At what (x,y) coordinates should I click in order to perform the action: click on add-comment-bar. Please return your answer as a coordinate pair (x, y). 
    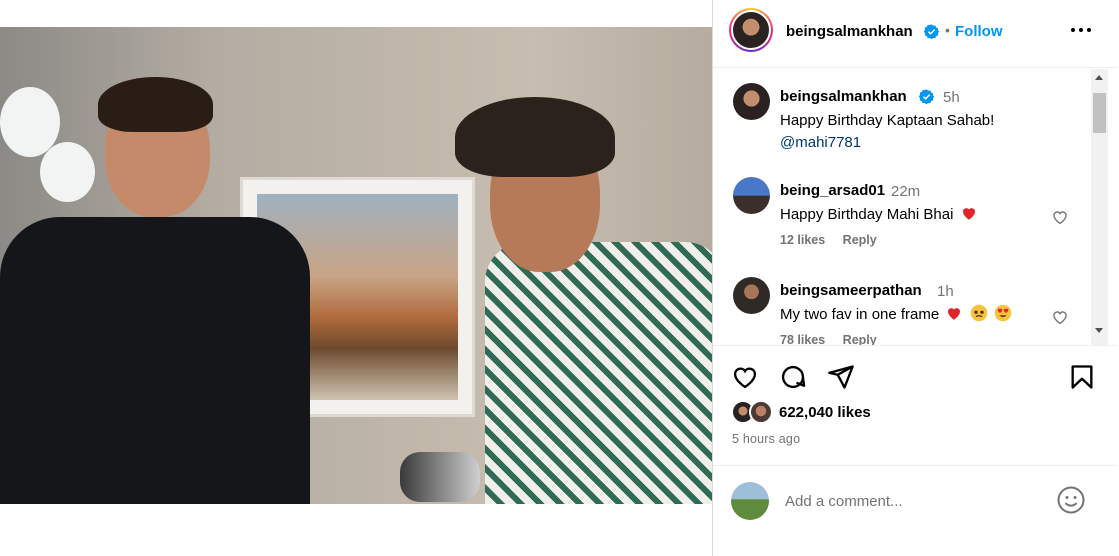
    Looking at the image, I should click on (915, 500).